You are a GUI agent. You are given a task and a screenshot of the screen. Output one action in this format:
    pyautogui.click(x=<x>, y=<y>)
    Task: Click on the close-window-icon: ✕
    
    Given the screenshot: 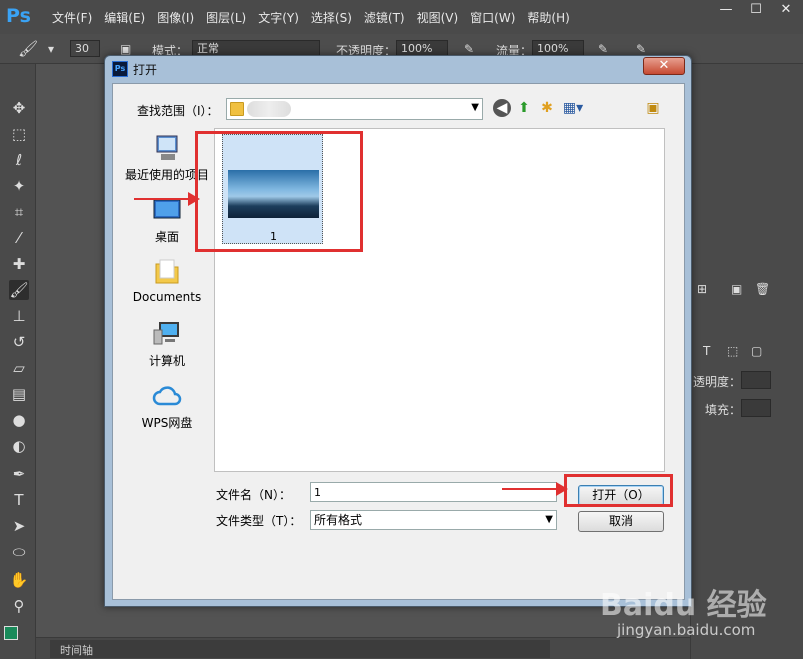 What is the action you would take?
    pyautogui.click(x=786, y=10)
    